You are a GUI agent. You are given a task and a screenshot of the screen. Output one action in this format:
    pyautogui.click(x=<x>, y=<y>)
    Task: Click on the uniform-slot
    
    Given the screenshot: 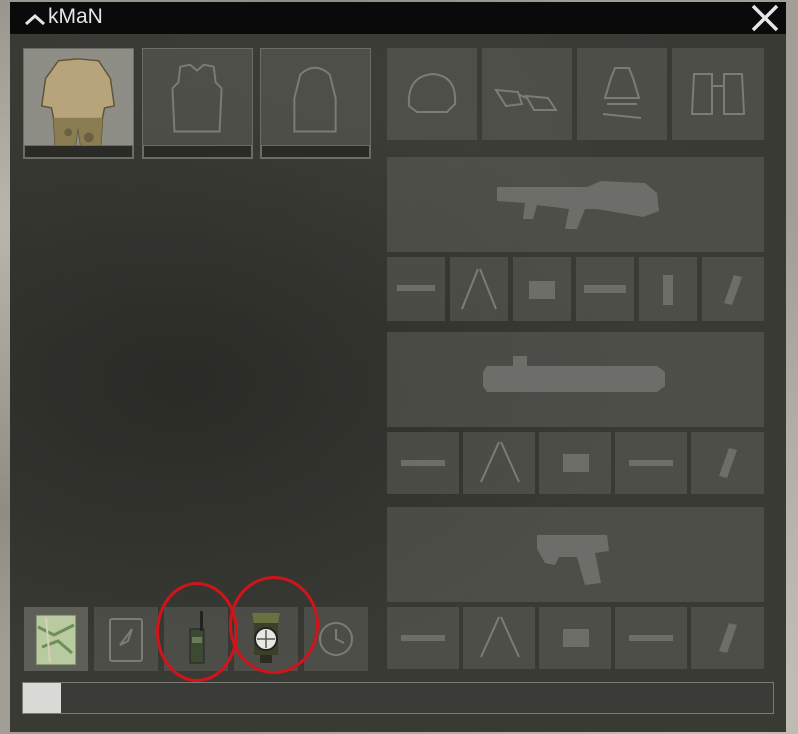 What is the action you would take?
    pyautogui.click(x=78, y=103)
    